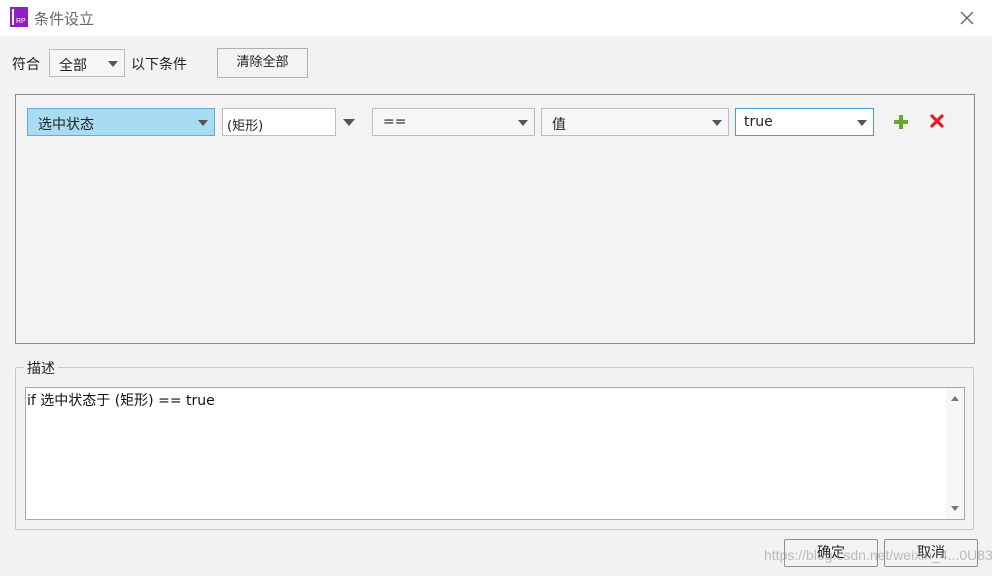 The width and height of the screenshot is (992, 576). What do you see at coordinates (804, 122) in the screenshot?
I see `value-select: true` at bounding box center [804, 122].